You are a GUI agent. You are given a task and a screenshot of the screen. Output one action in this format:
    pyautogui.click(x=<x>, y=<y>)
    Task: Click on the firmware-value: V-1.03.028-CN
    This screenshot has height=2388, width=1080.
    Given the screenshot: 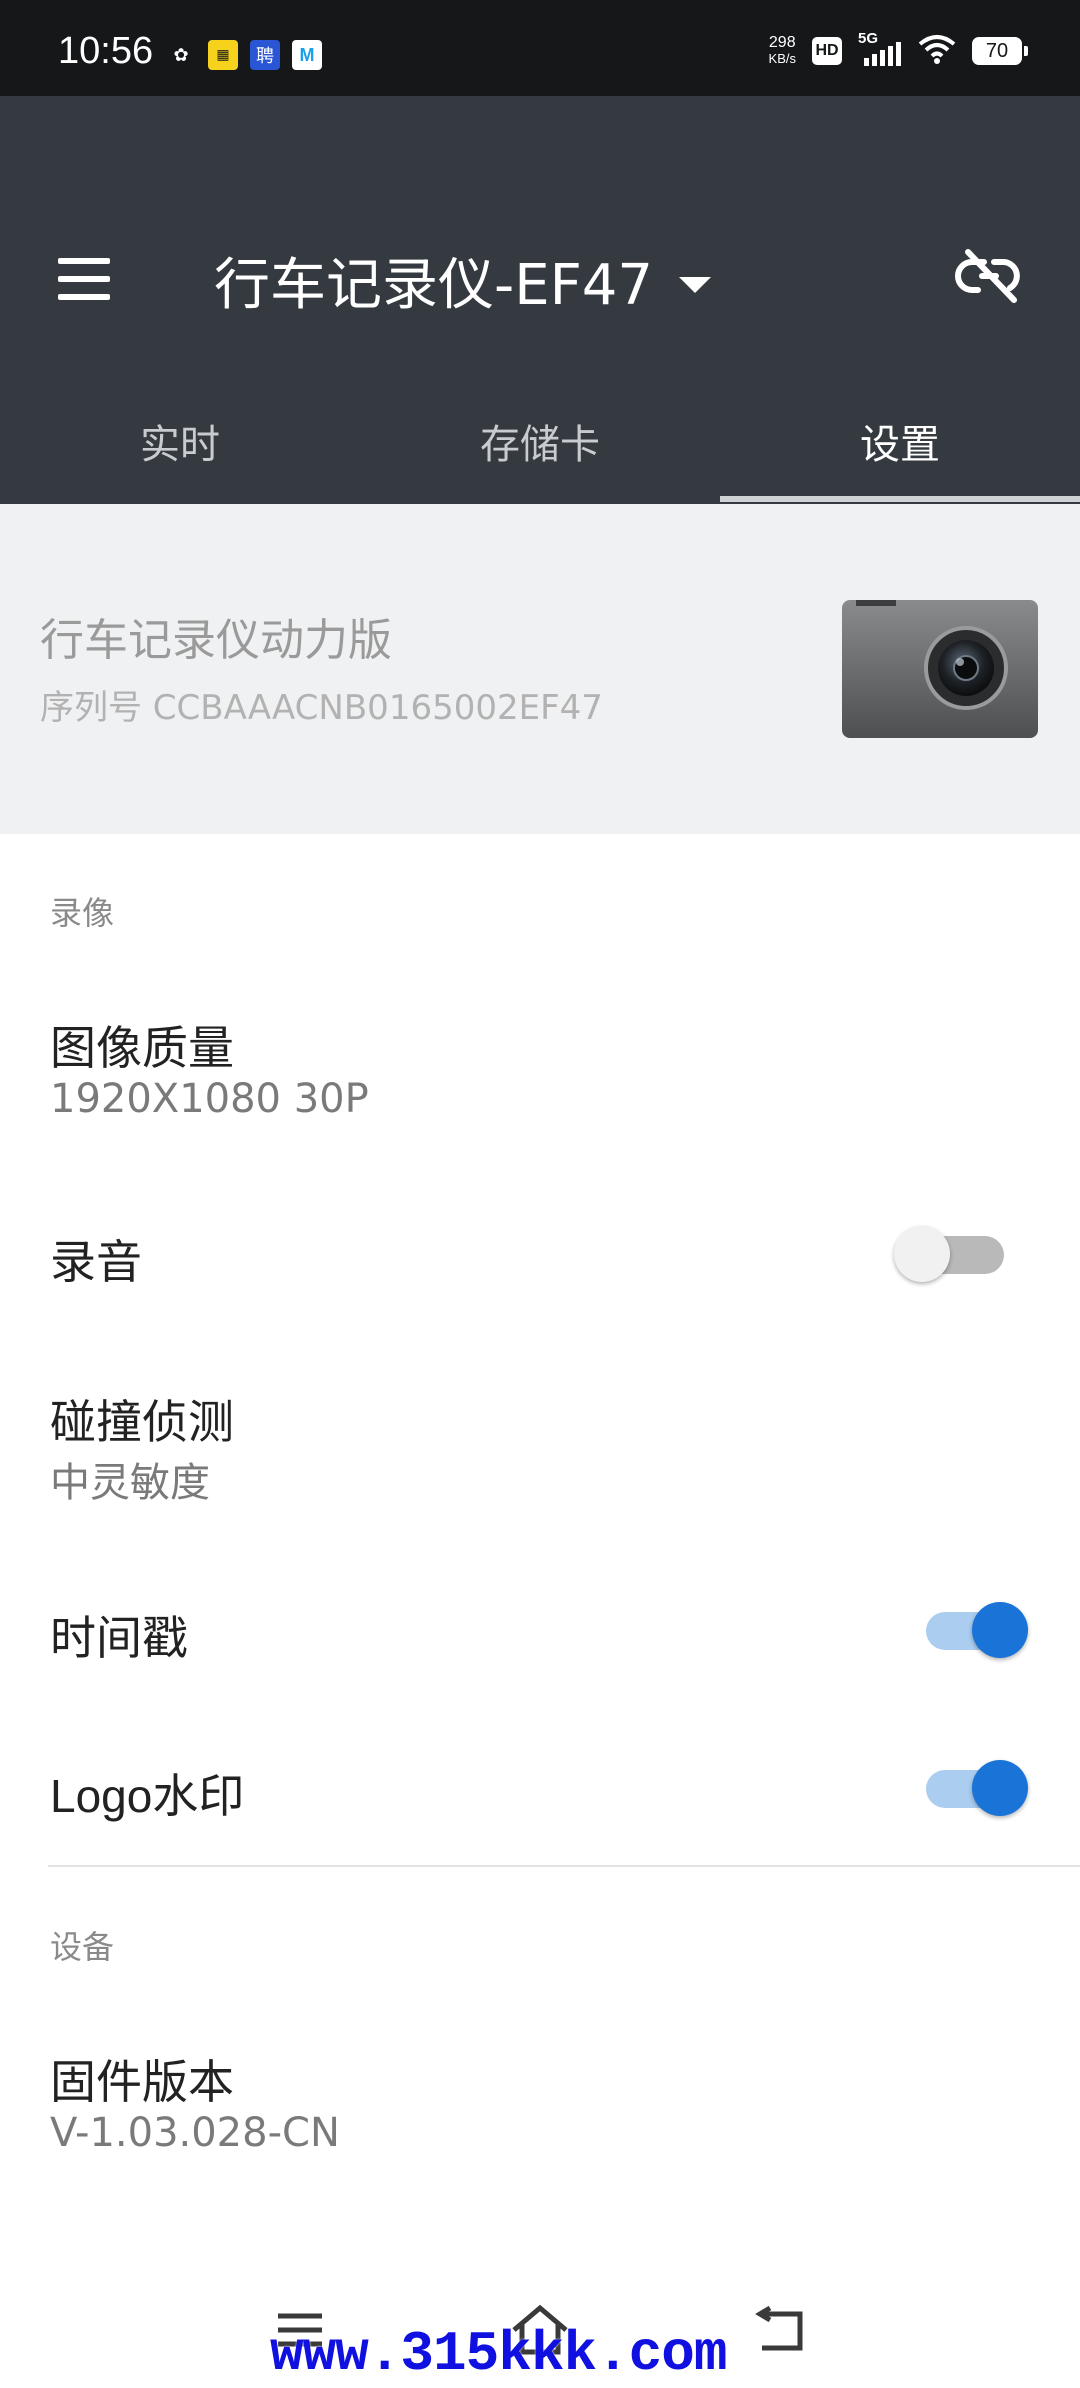 What is the action you would take?
    pyautogui.click(x=195, y=2133)
    